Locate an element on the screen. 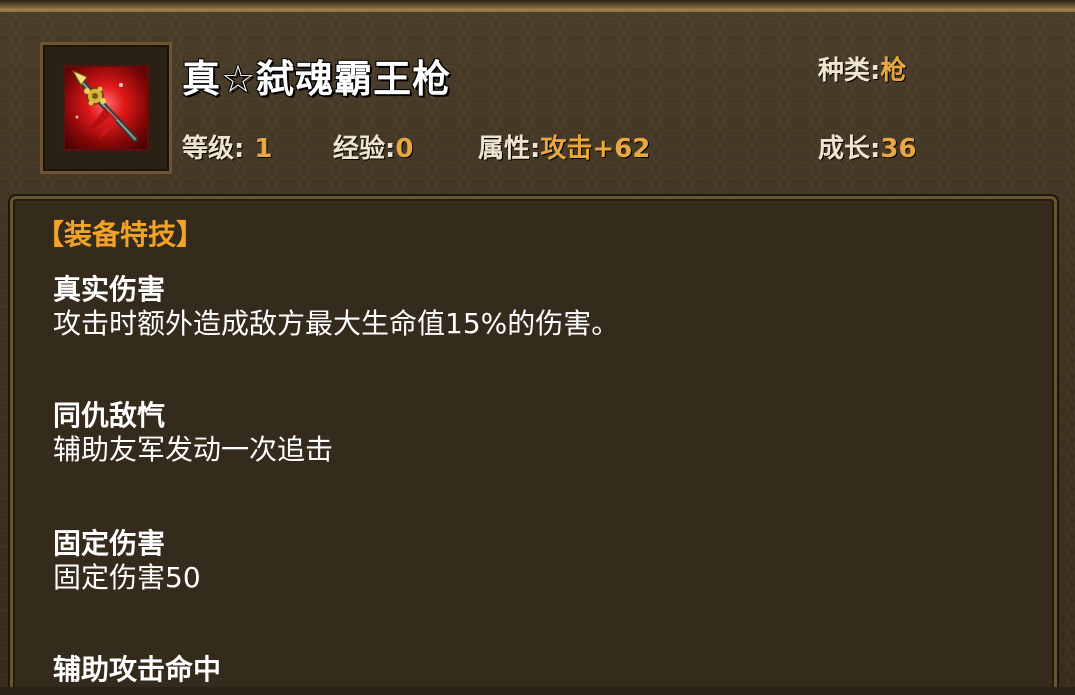  window-top-divider is located at coordinates (537, 11).